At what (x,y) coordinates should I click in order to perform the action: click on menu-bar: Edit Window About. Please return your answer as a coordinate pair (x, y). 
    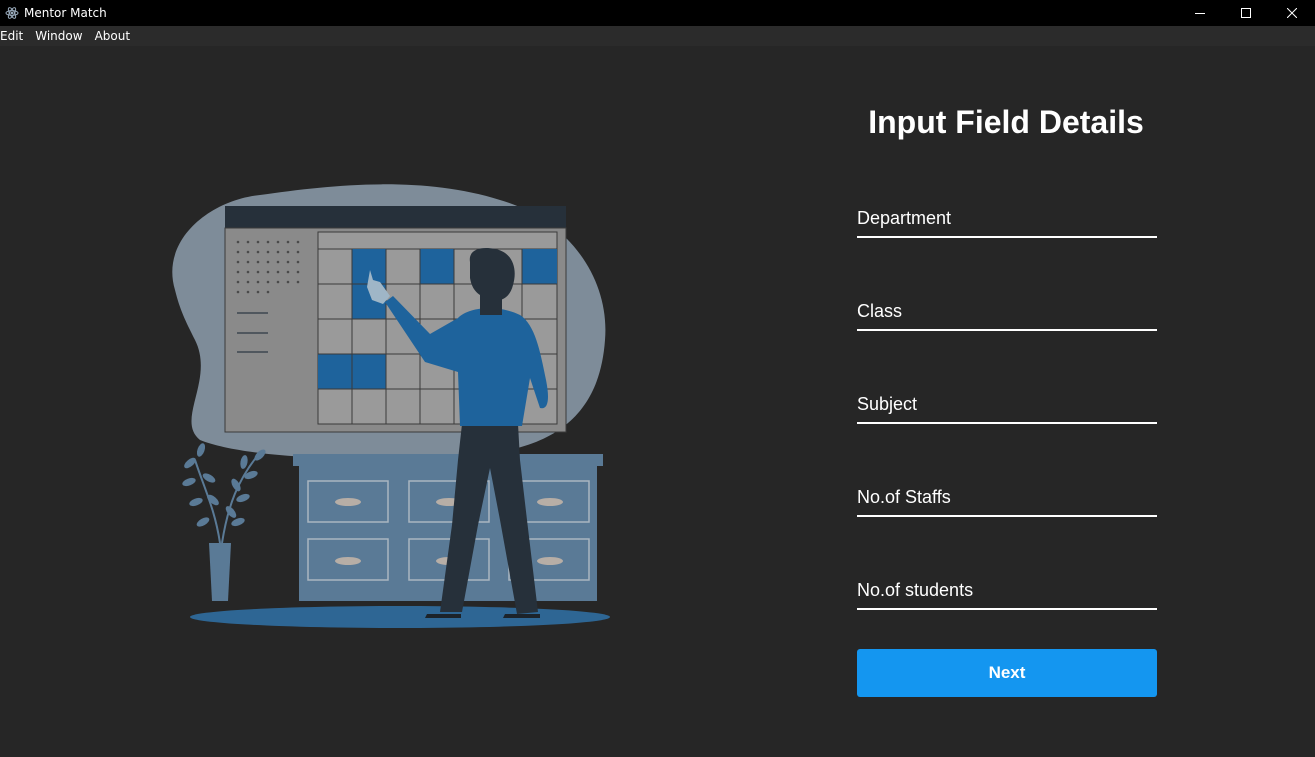
    Looking at the image, I should click on (657, 36).